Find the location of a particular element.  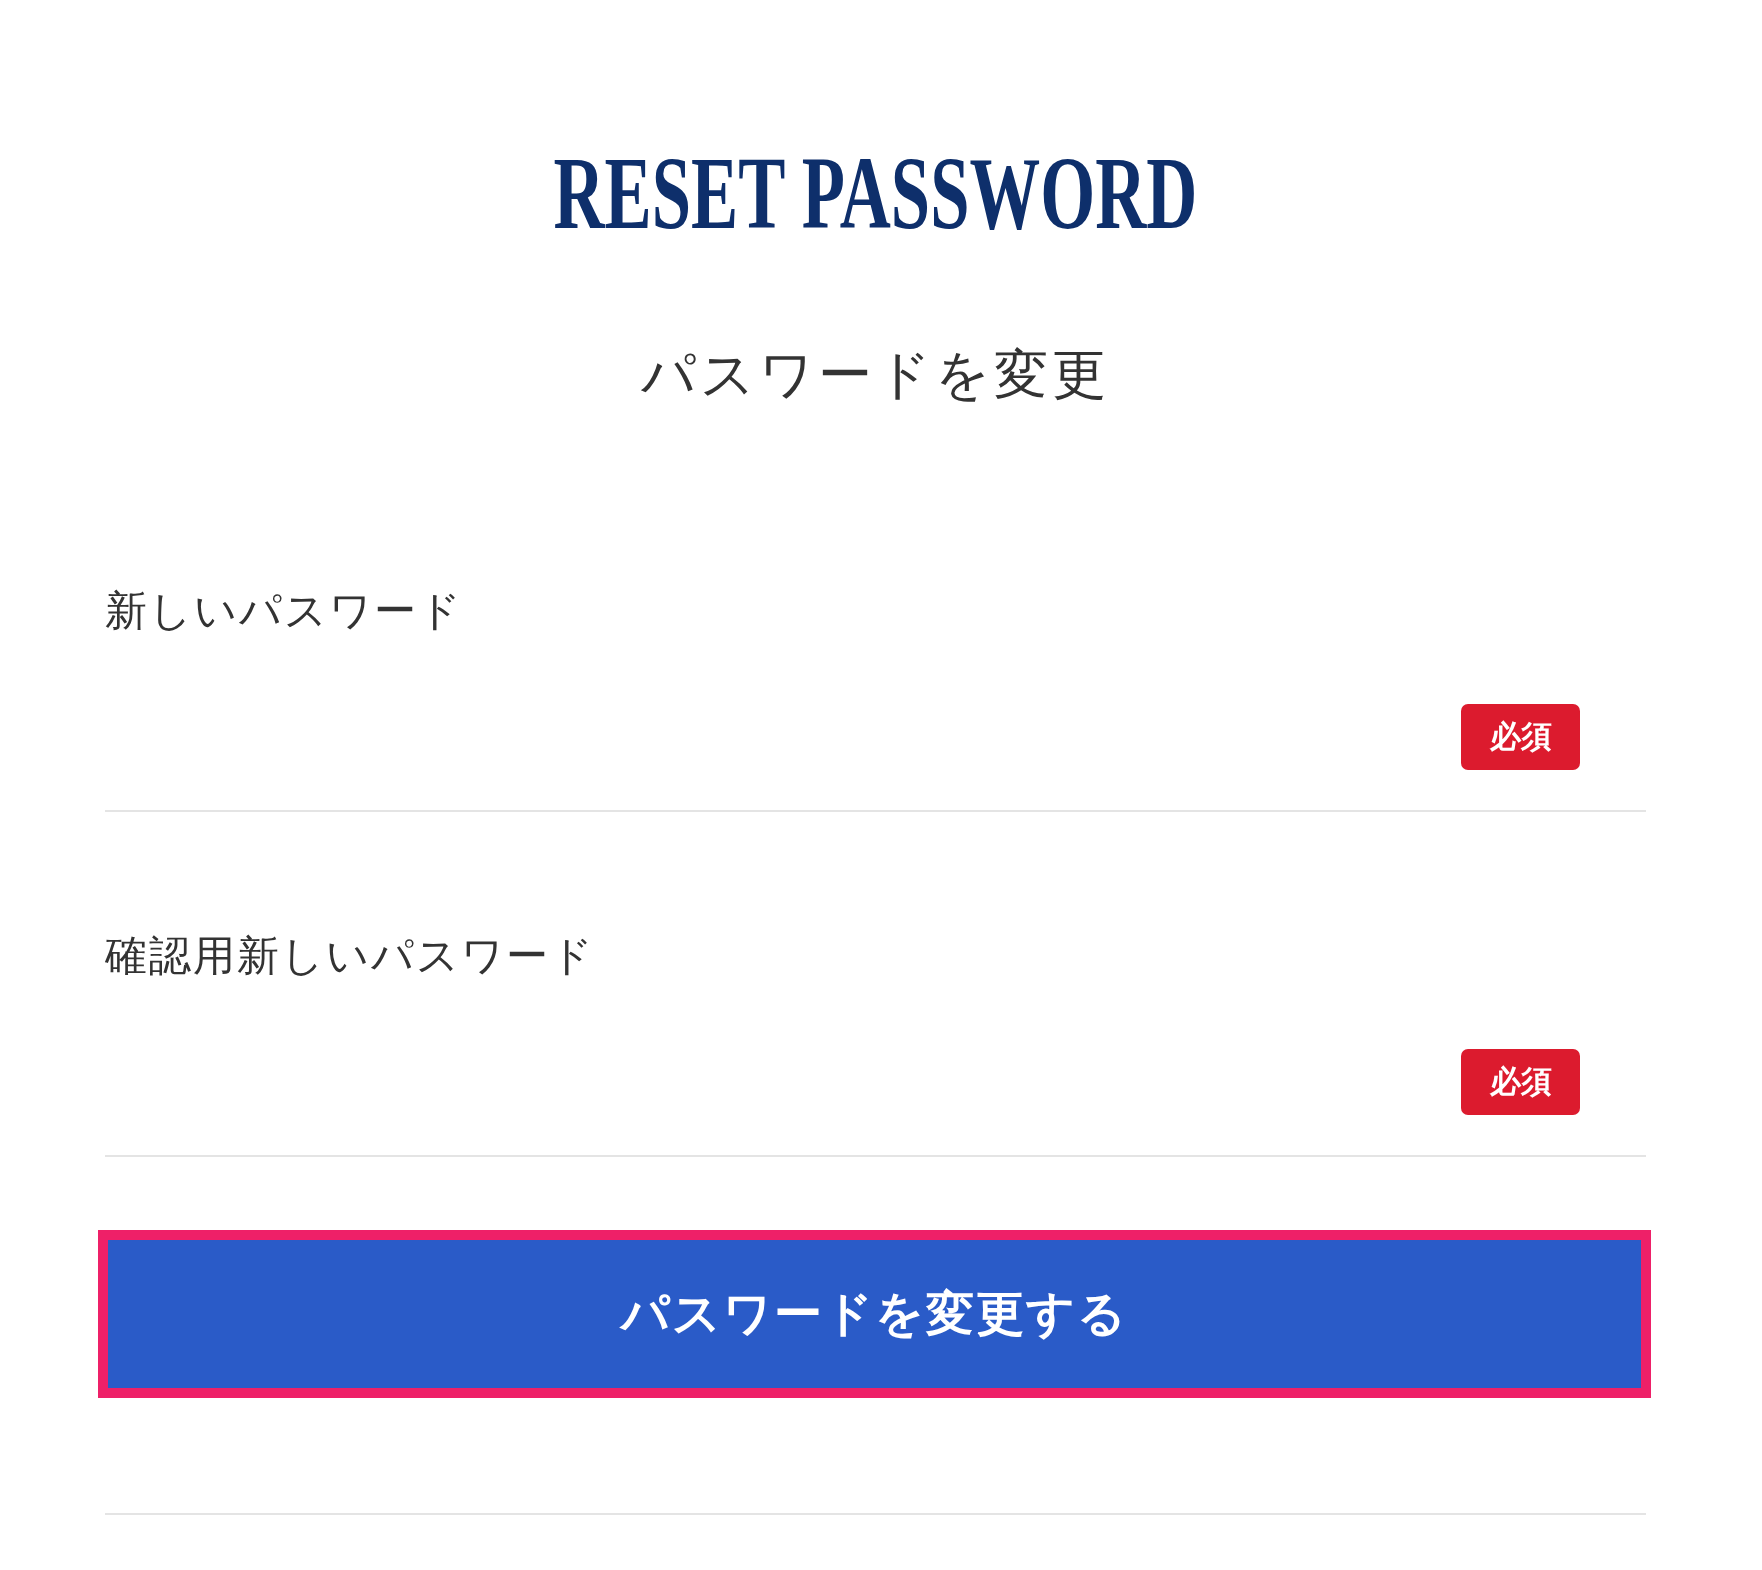

field-label: 新しいパスワード is located at coordinates (284, 611).